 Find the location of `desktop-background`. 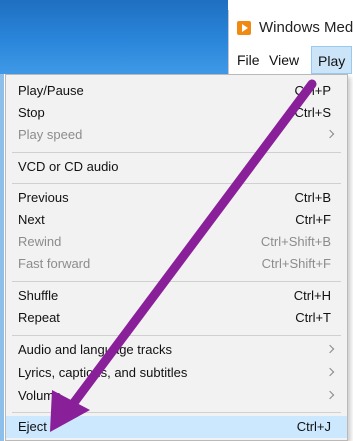

desktop-background is located at coordinates (114, 37).